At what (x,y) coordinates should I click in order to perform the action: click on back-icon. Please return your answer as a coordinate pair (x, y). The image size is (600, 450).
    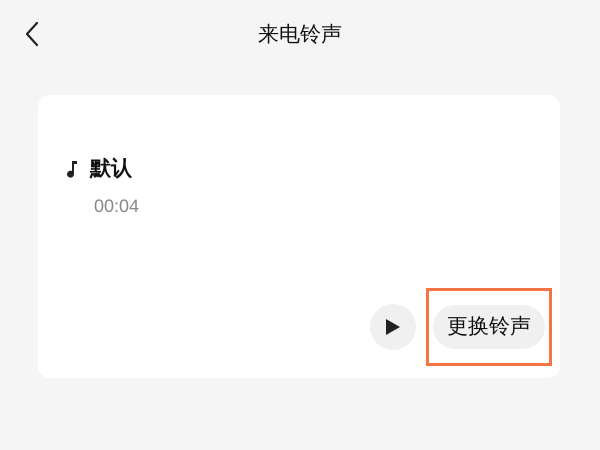
    Looking at the image, I should click on (32, 34).